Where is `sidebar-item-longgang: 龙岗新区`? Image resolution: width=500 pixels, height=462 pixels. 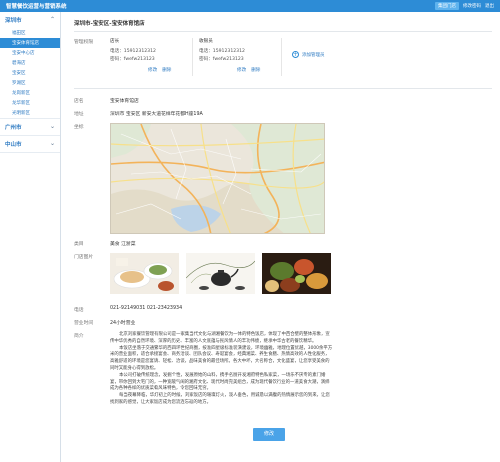
sidebar-item-longgang: 龙岗新区 is located at coordinates (30, 93).